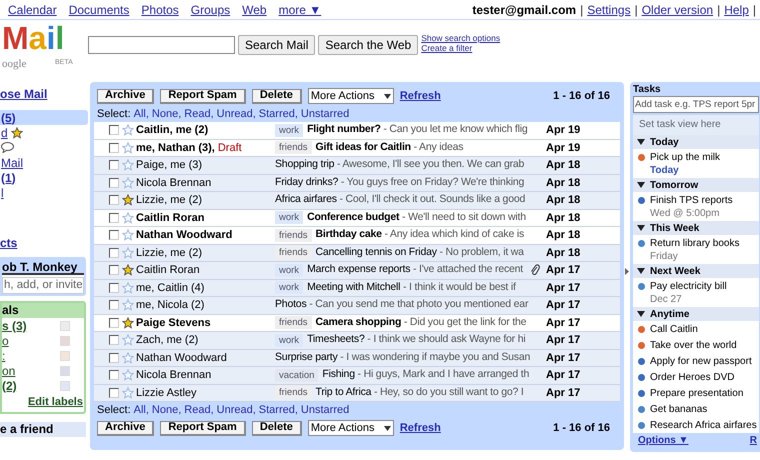 The width and height of the screenshot is (760, 460). What do you see at coordinates (4, 356) in the screenshot?
I see `label-link: :` at bounding box center [4, 356].